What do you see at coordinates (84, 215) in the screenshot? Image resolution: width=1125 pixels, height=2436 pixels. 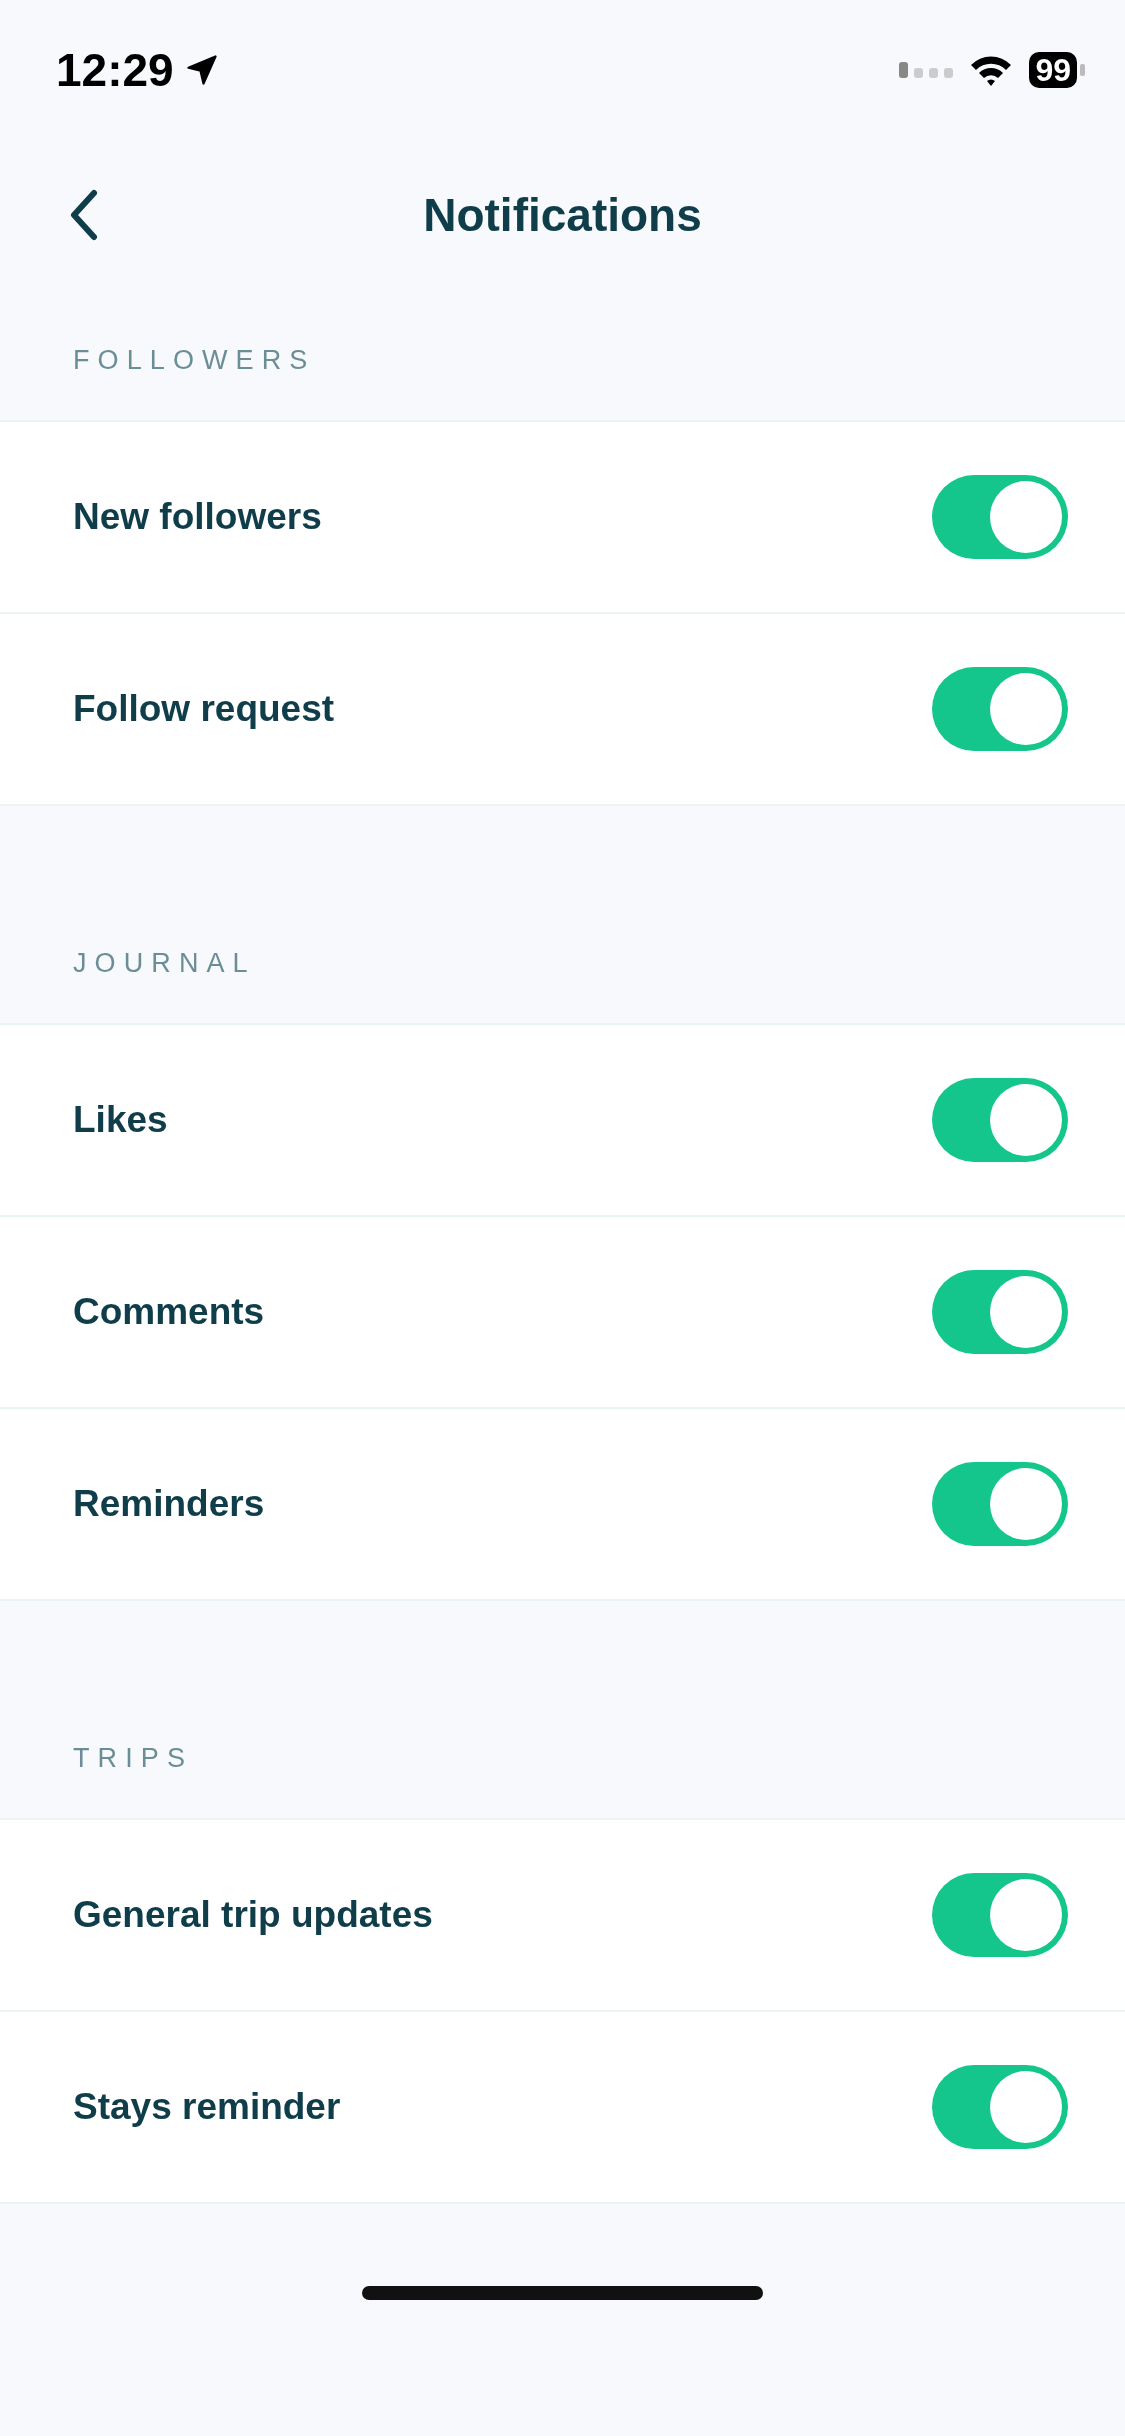 I see `back-icon` at bounding box center [84, 215].